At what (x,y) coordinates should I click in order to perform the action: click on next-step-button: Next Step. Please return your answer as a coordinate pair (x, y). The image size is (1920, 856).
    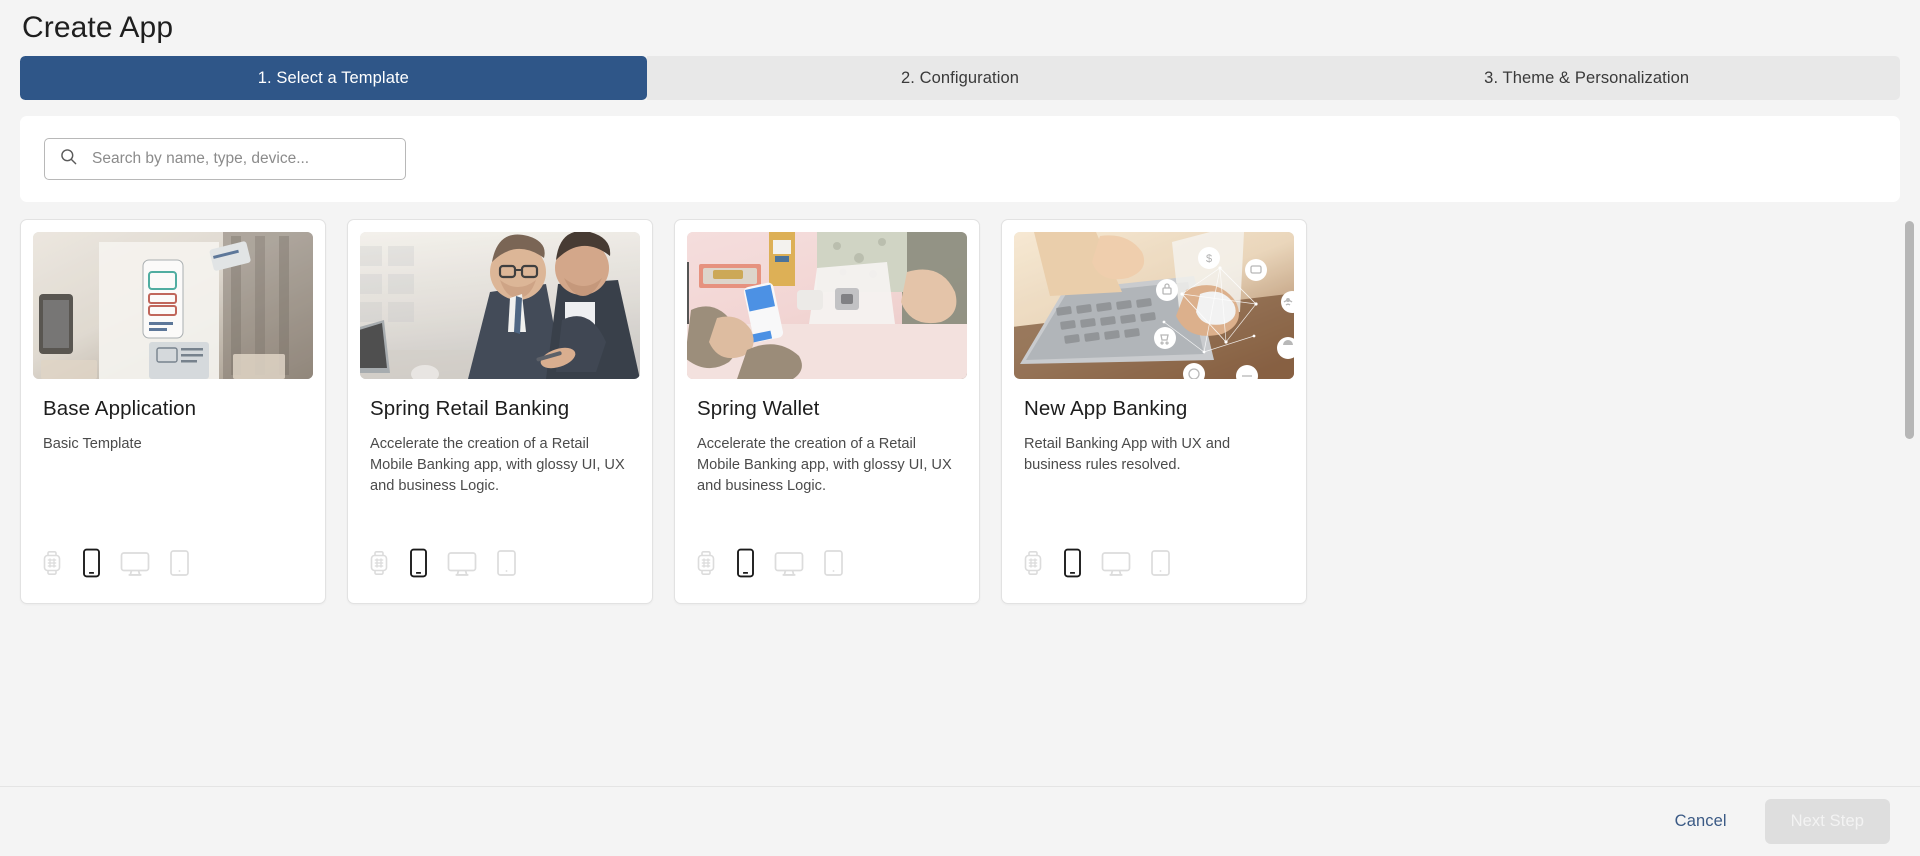
    Looking at the image, I should click on (1827, 821).